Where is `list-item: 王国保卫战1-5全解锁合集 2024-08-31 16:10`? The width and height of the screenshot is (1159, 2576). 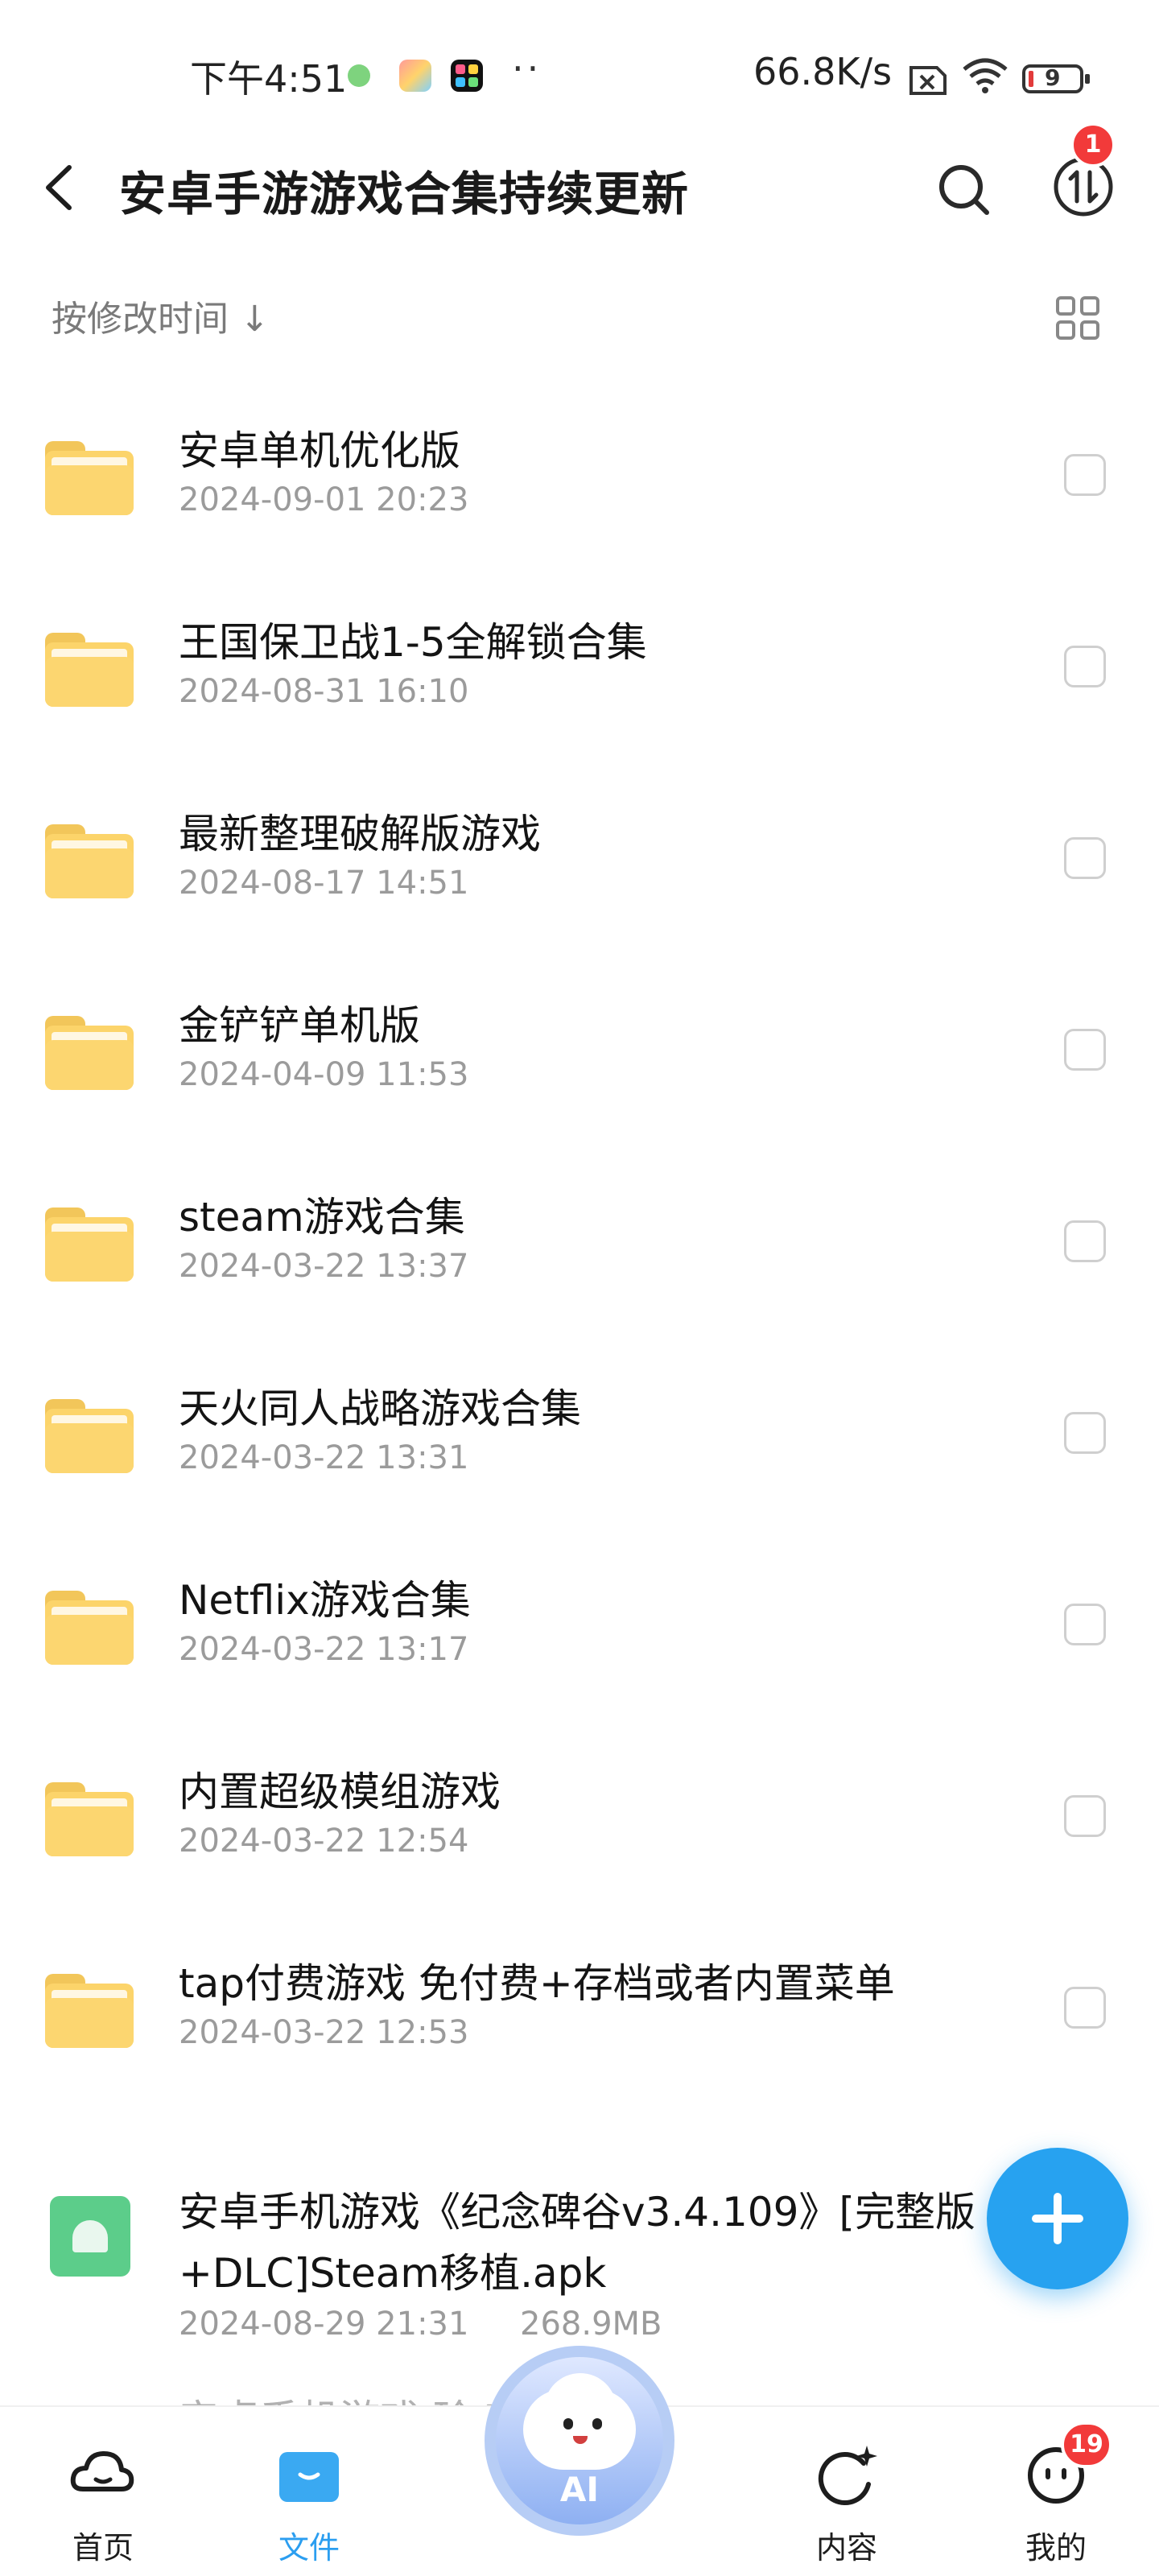
list-item: 王国保卫战1-5全解锁合集 2024-08-31 16:10 is located at coordinates (579, 666).